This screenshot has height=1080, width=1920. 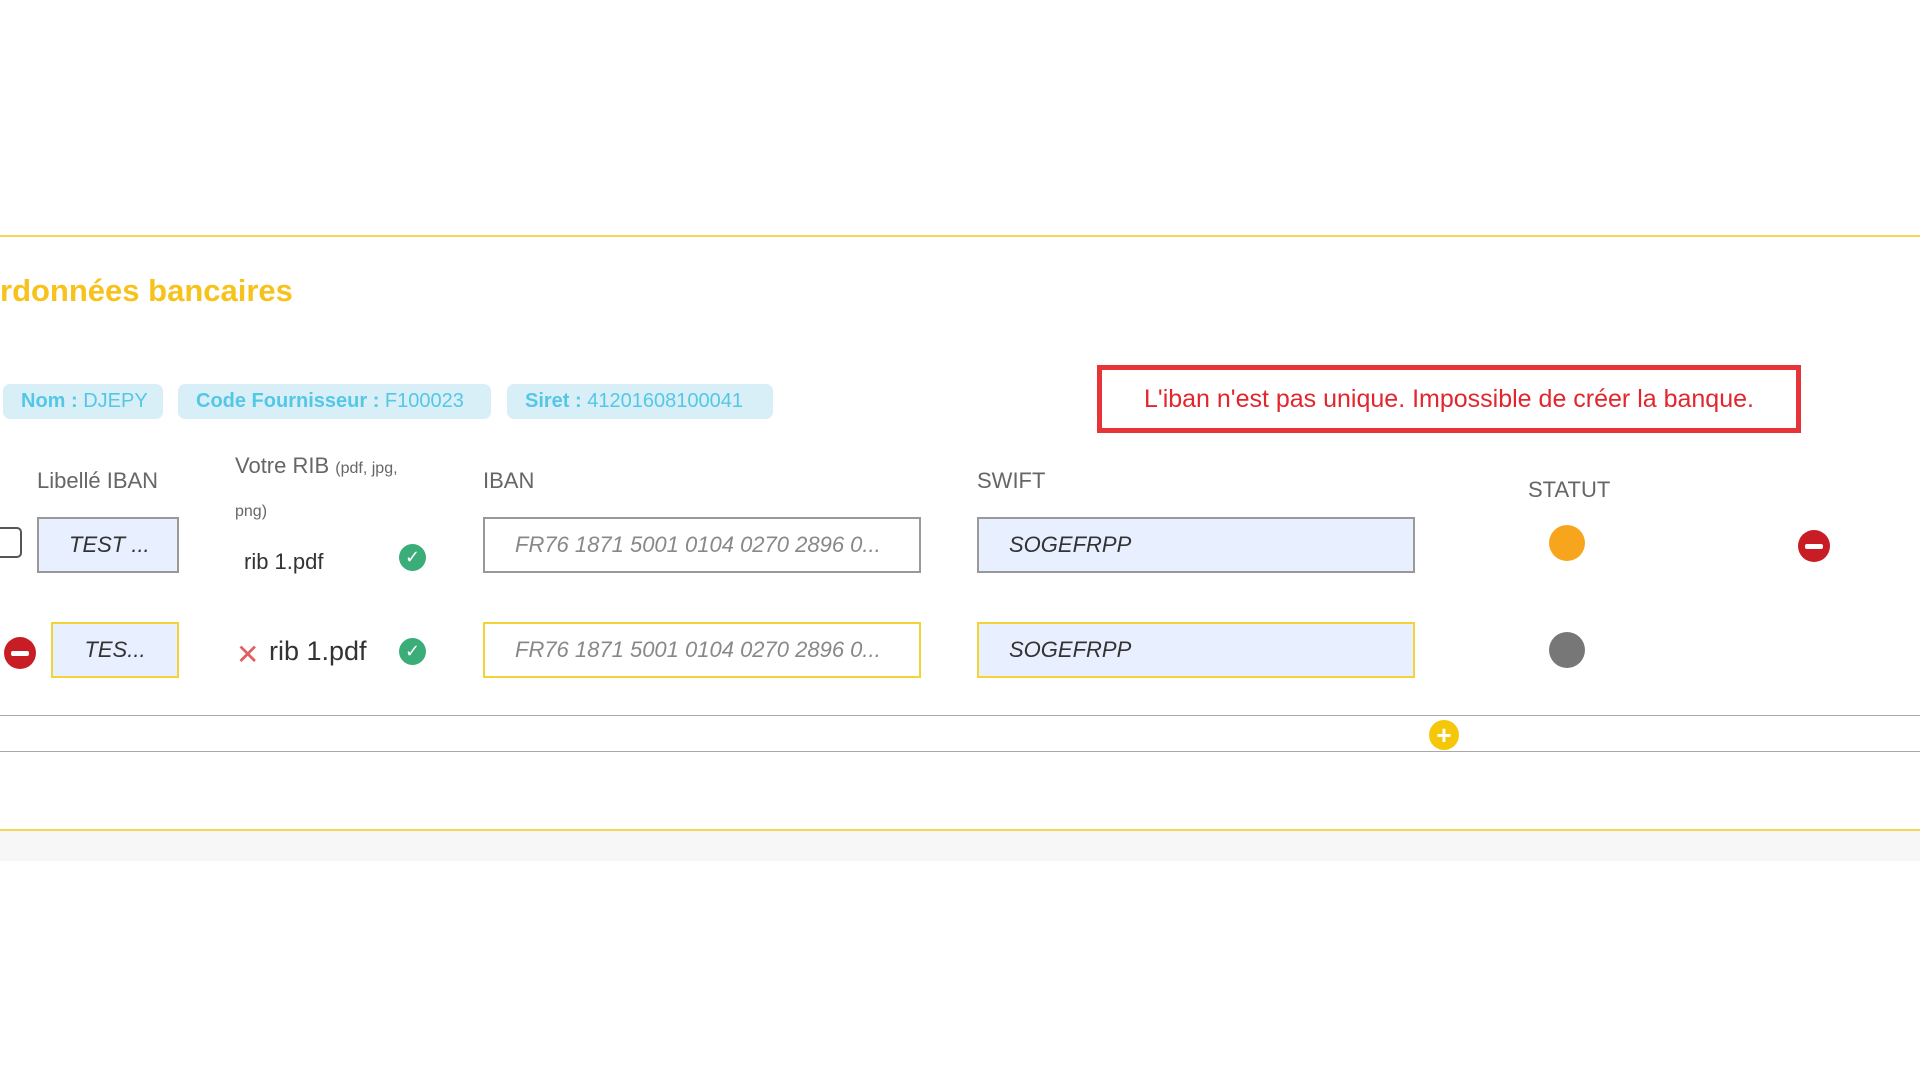 I want to click on column-header-iban: IBAN, so click(x=509, y=480).